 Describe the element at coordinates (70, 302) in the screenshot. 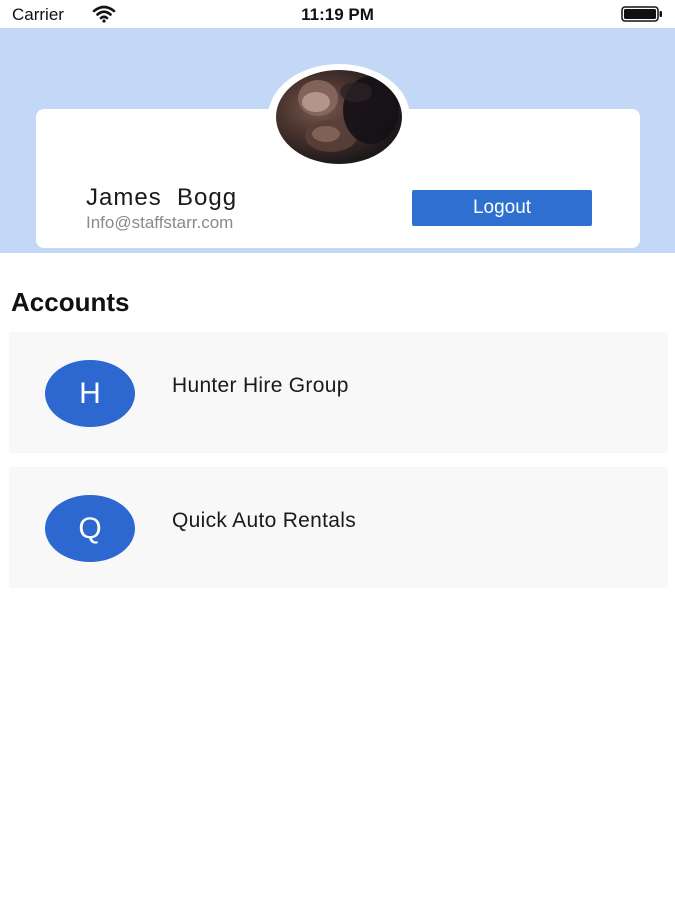

I see `accounts-heading: Accounts` at that location.